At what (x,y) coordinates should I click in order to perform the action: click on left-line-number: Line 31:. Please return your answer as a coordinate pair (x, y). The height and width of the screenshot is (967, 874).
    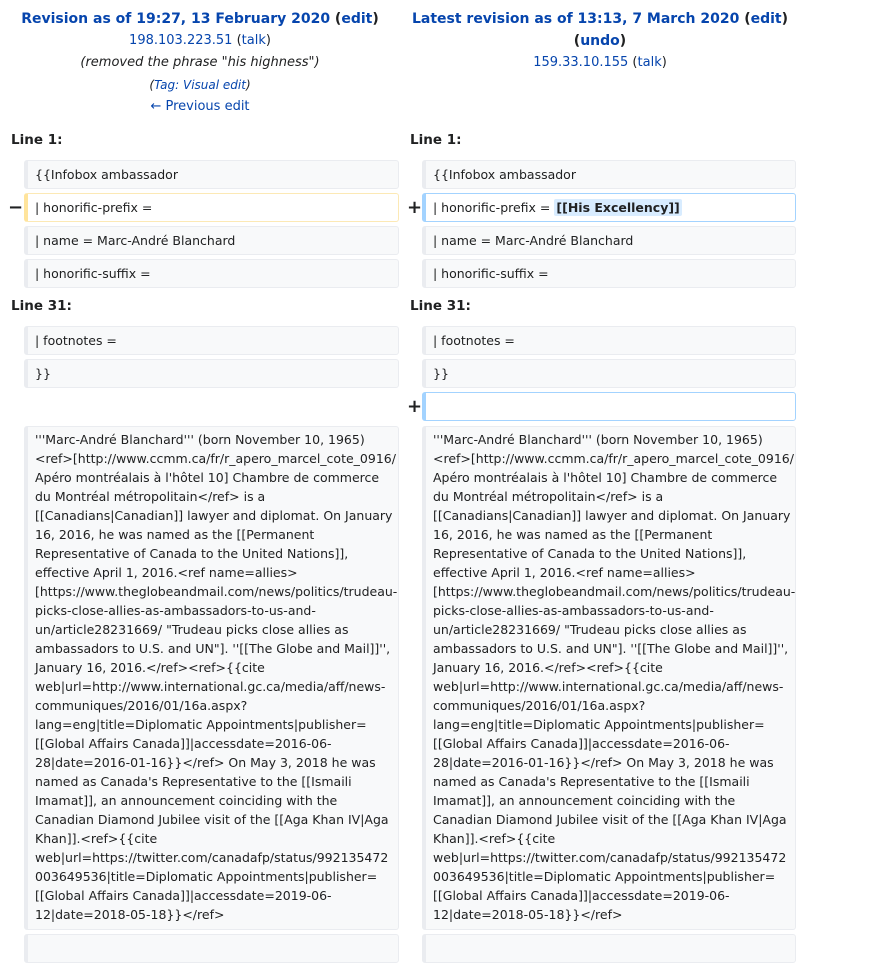
    Looking at the image, I should click on (41, 306).